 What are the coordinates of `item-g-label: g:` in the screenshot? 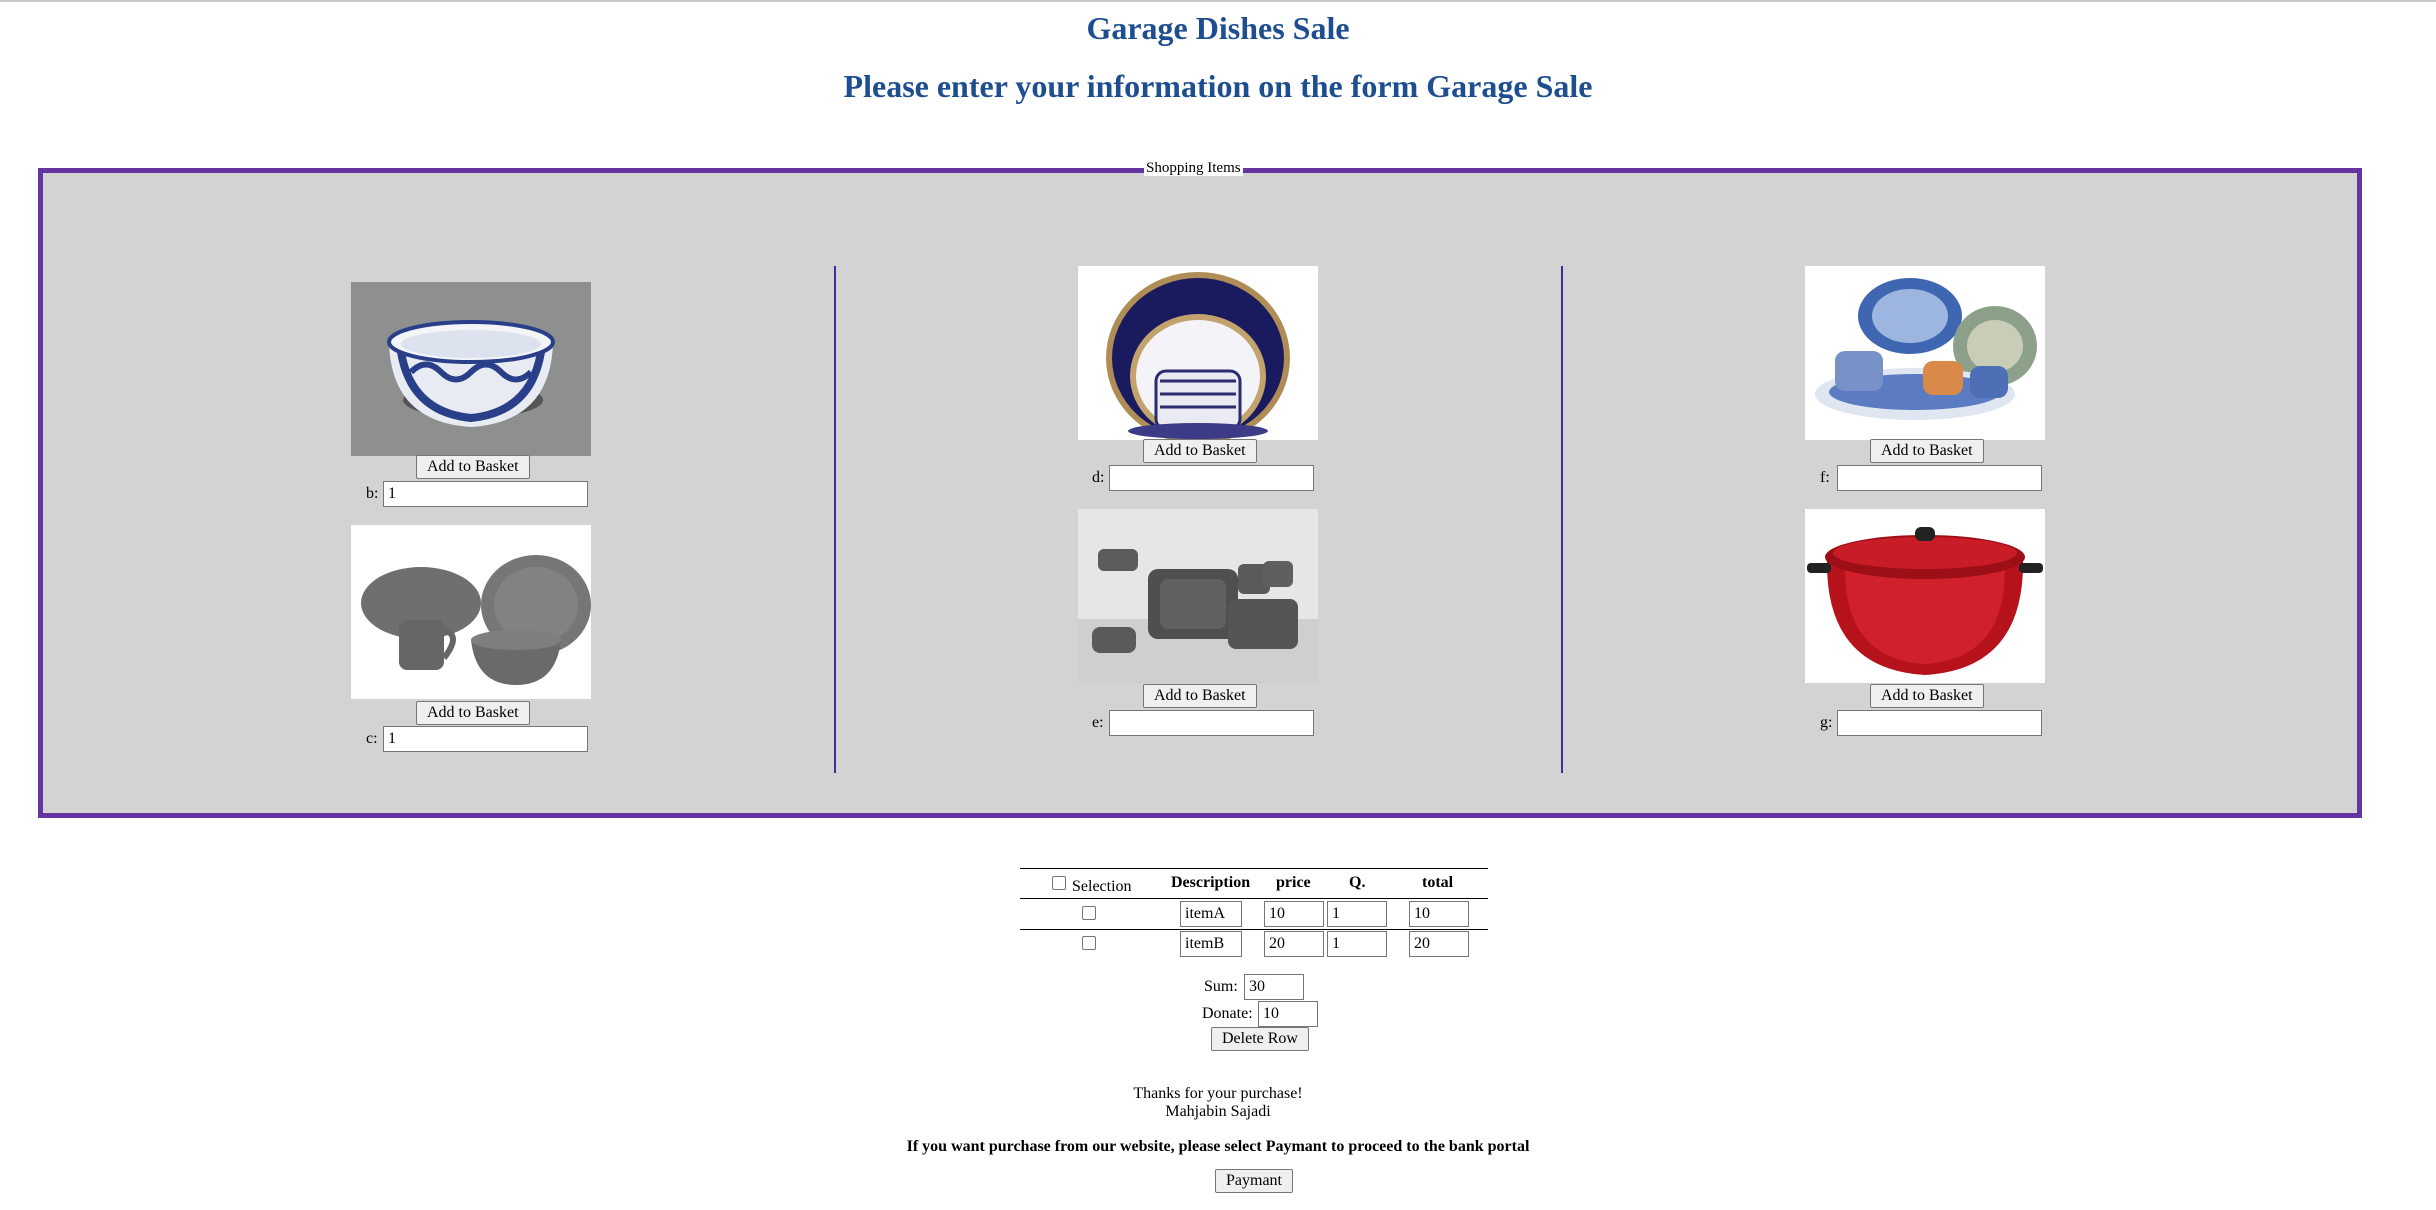 It's located at (1826, 722).